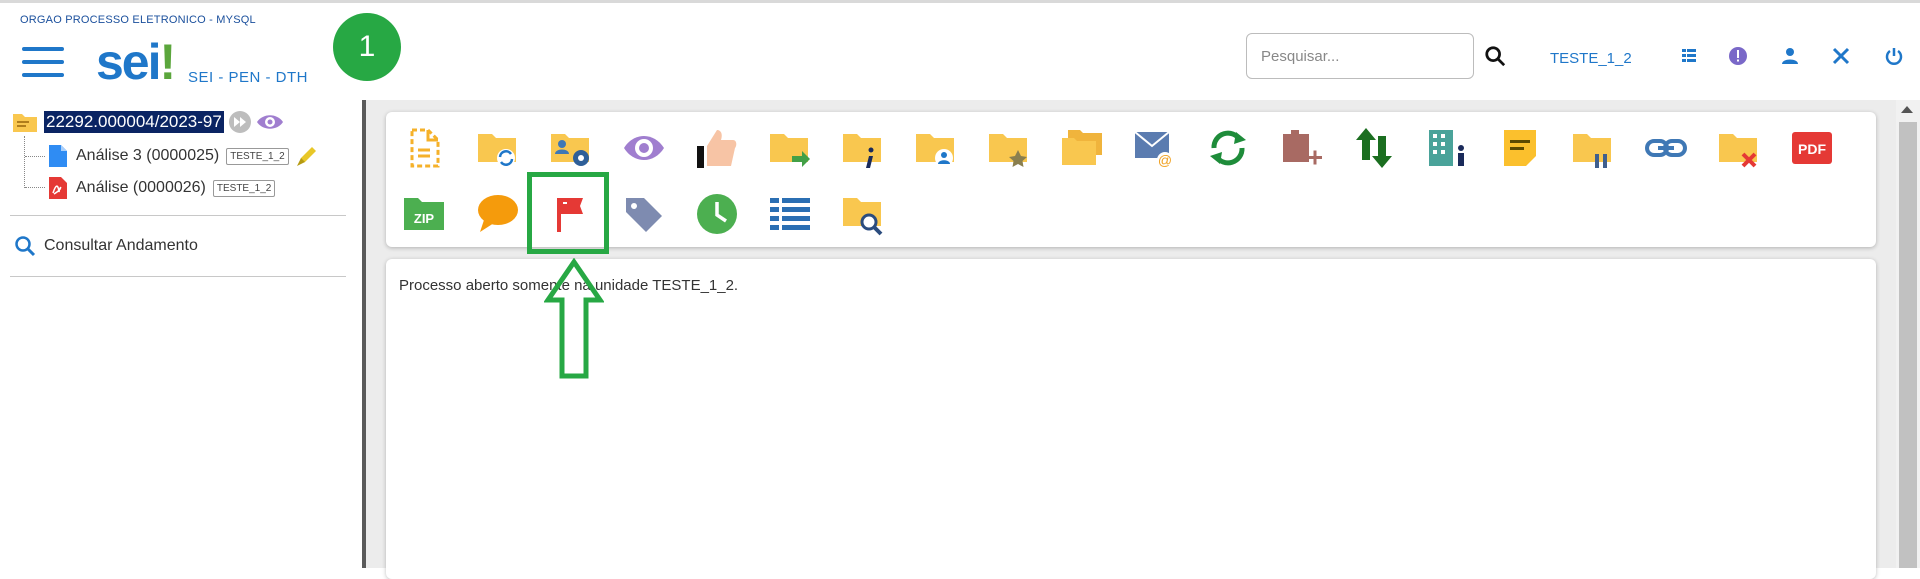 Image resolution: width=1920 pixels, height=579 pixels. I want to click on step-badge: 1, so click(367, 47).